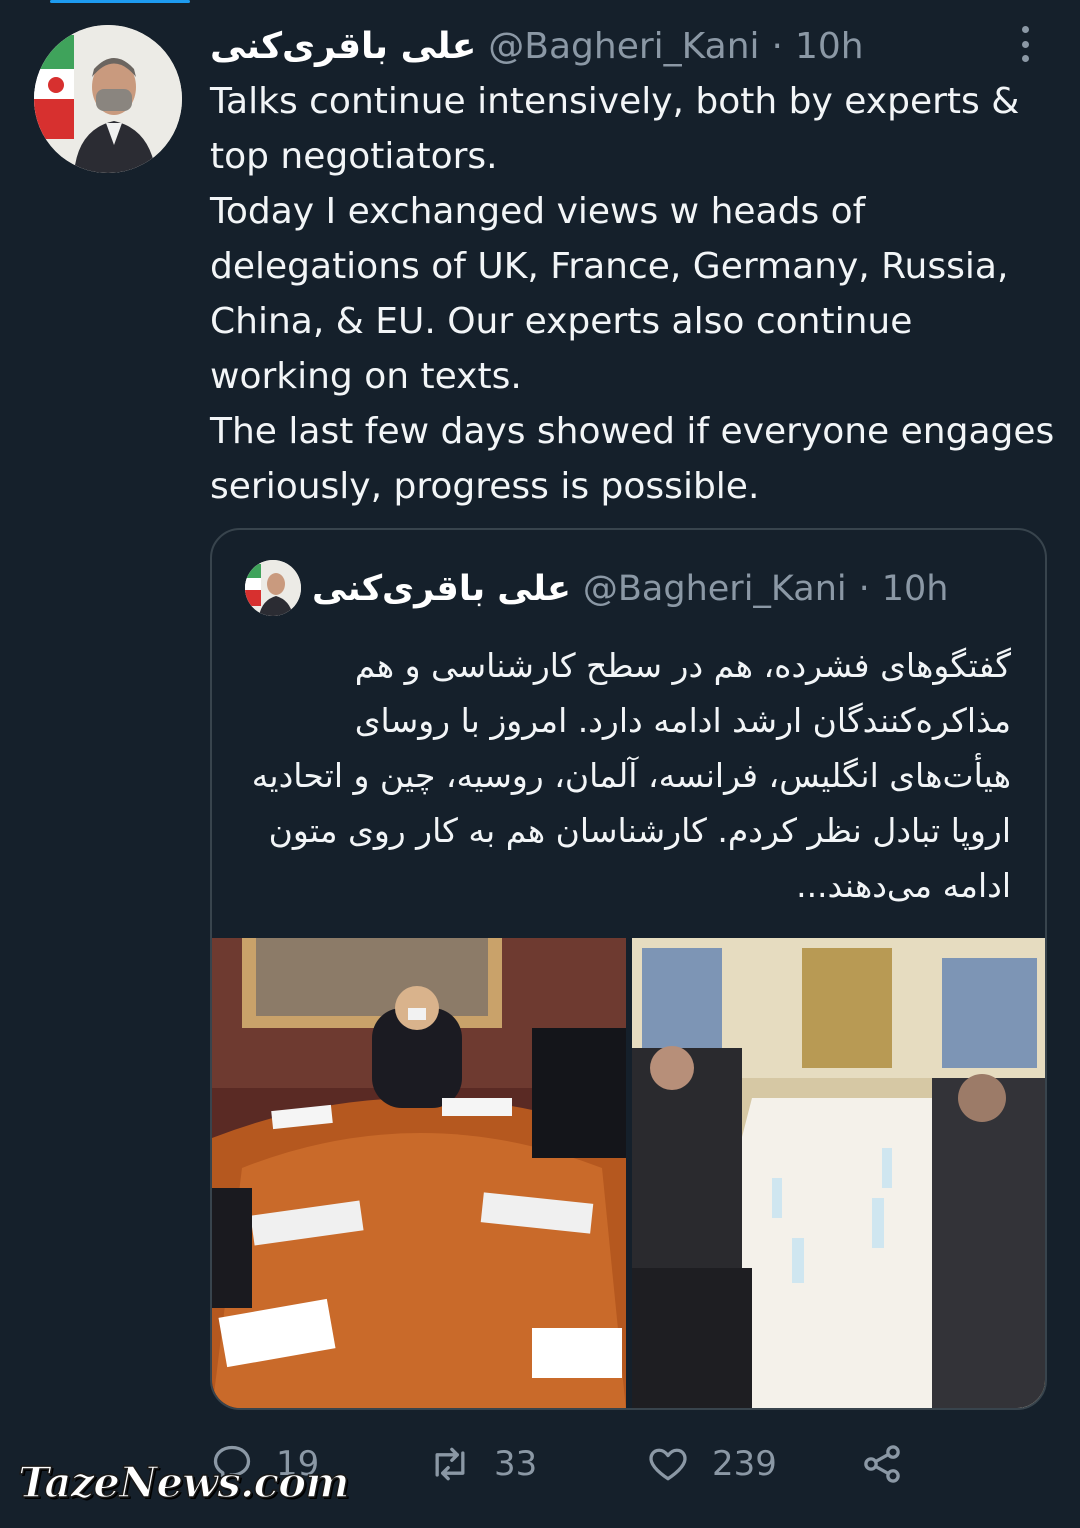  I want to click on meeting-photo-table-left, so click(419, 1173).